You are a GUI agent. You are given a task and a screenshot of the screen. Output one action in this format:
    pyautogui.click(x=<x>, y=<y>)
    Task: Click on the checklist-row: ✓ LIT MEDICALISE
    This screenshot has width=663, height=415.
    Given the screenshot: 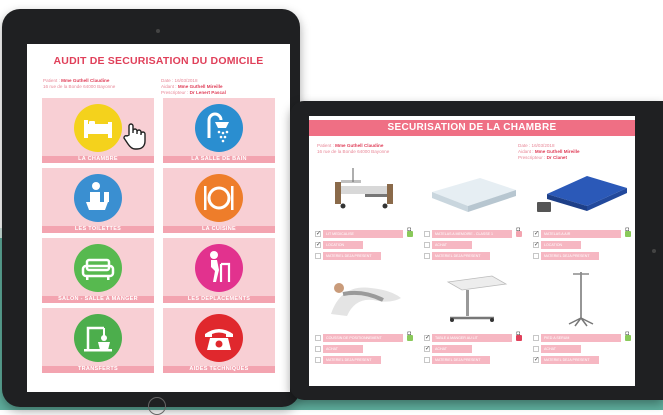 What is the action you would take?
    pyautogui.click(x=363, y=234)
    